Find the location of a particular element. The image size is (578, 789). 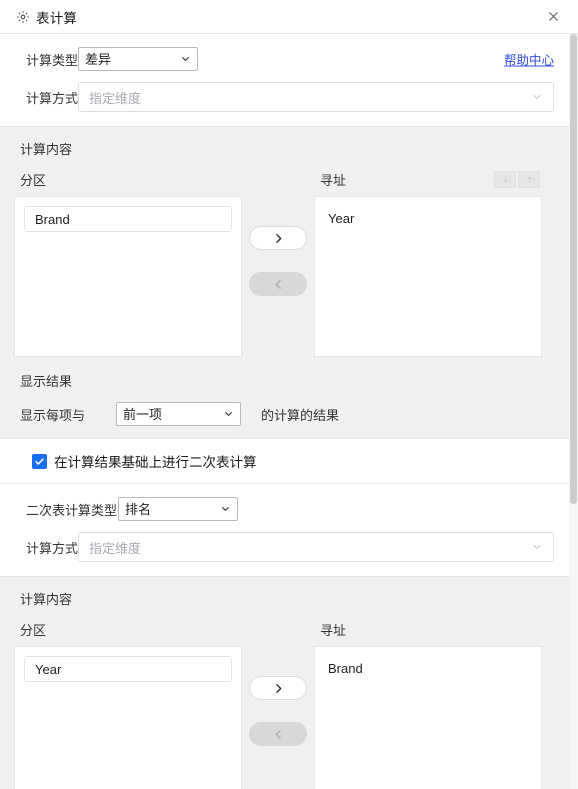

arrow-down-icon is located at coordinates (505, 179).